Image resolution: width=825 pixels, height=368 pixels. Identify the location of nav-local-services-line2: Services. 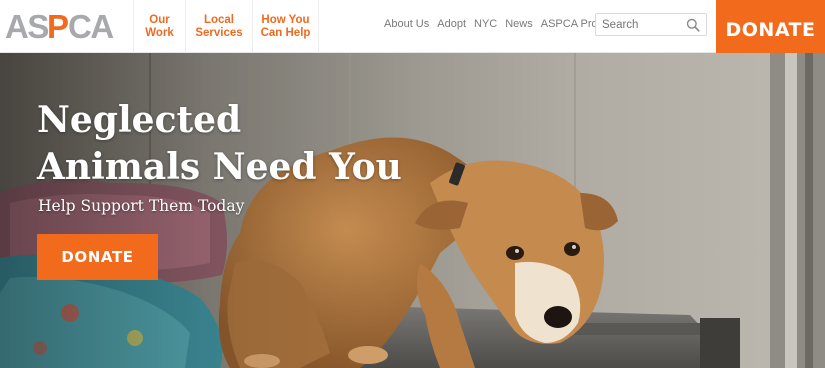
(219, 32).